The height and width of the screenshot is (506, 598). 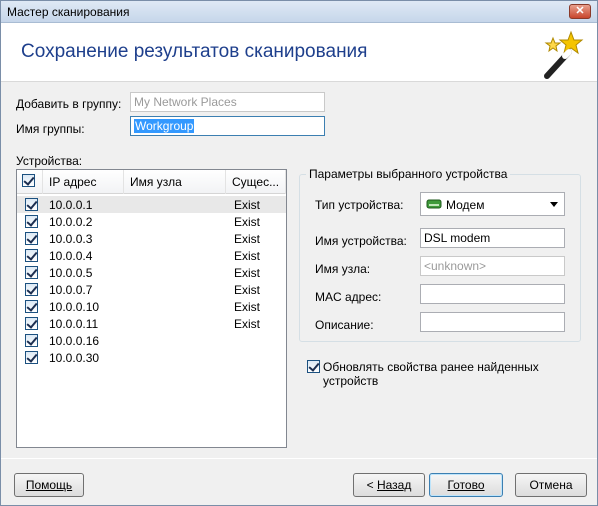 I want to click on header-checkbox-column, so click(x=30, y=182).